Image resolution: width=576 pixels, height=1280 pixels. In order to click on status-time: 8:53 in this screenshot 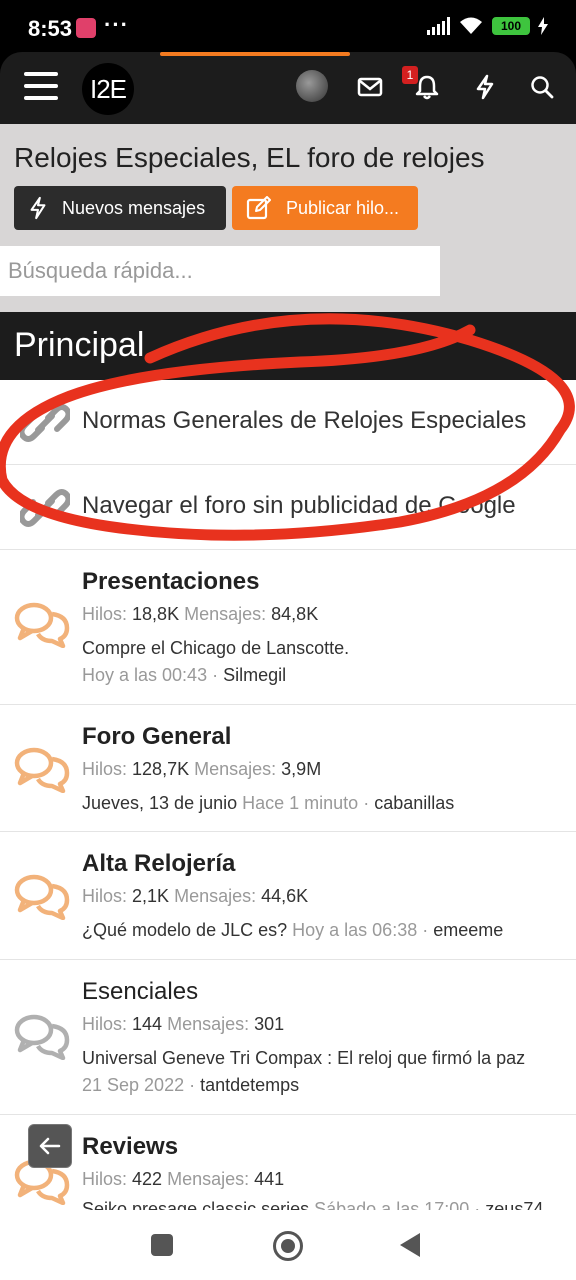, I will do `click(50, 28)`.